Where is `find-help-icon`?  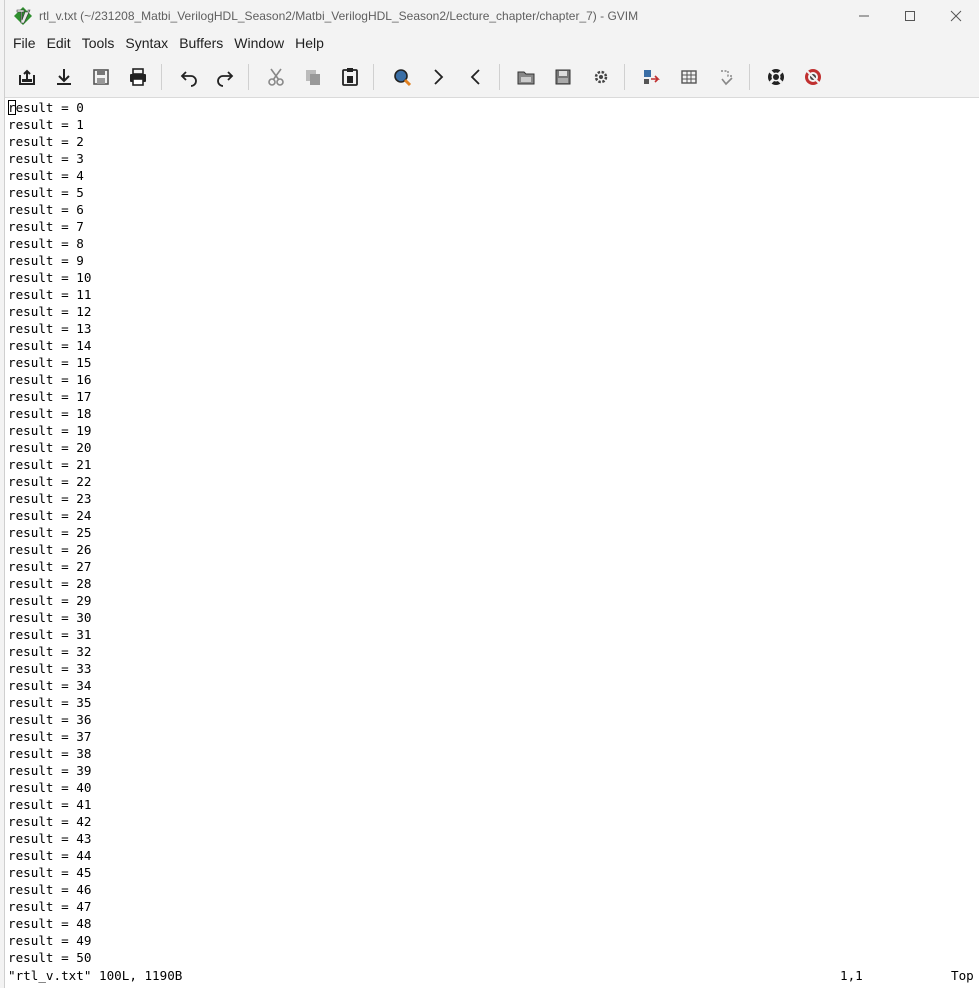 find-help-icon is located at coordinates (813, 77).